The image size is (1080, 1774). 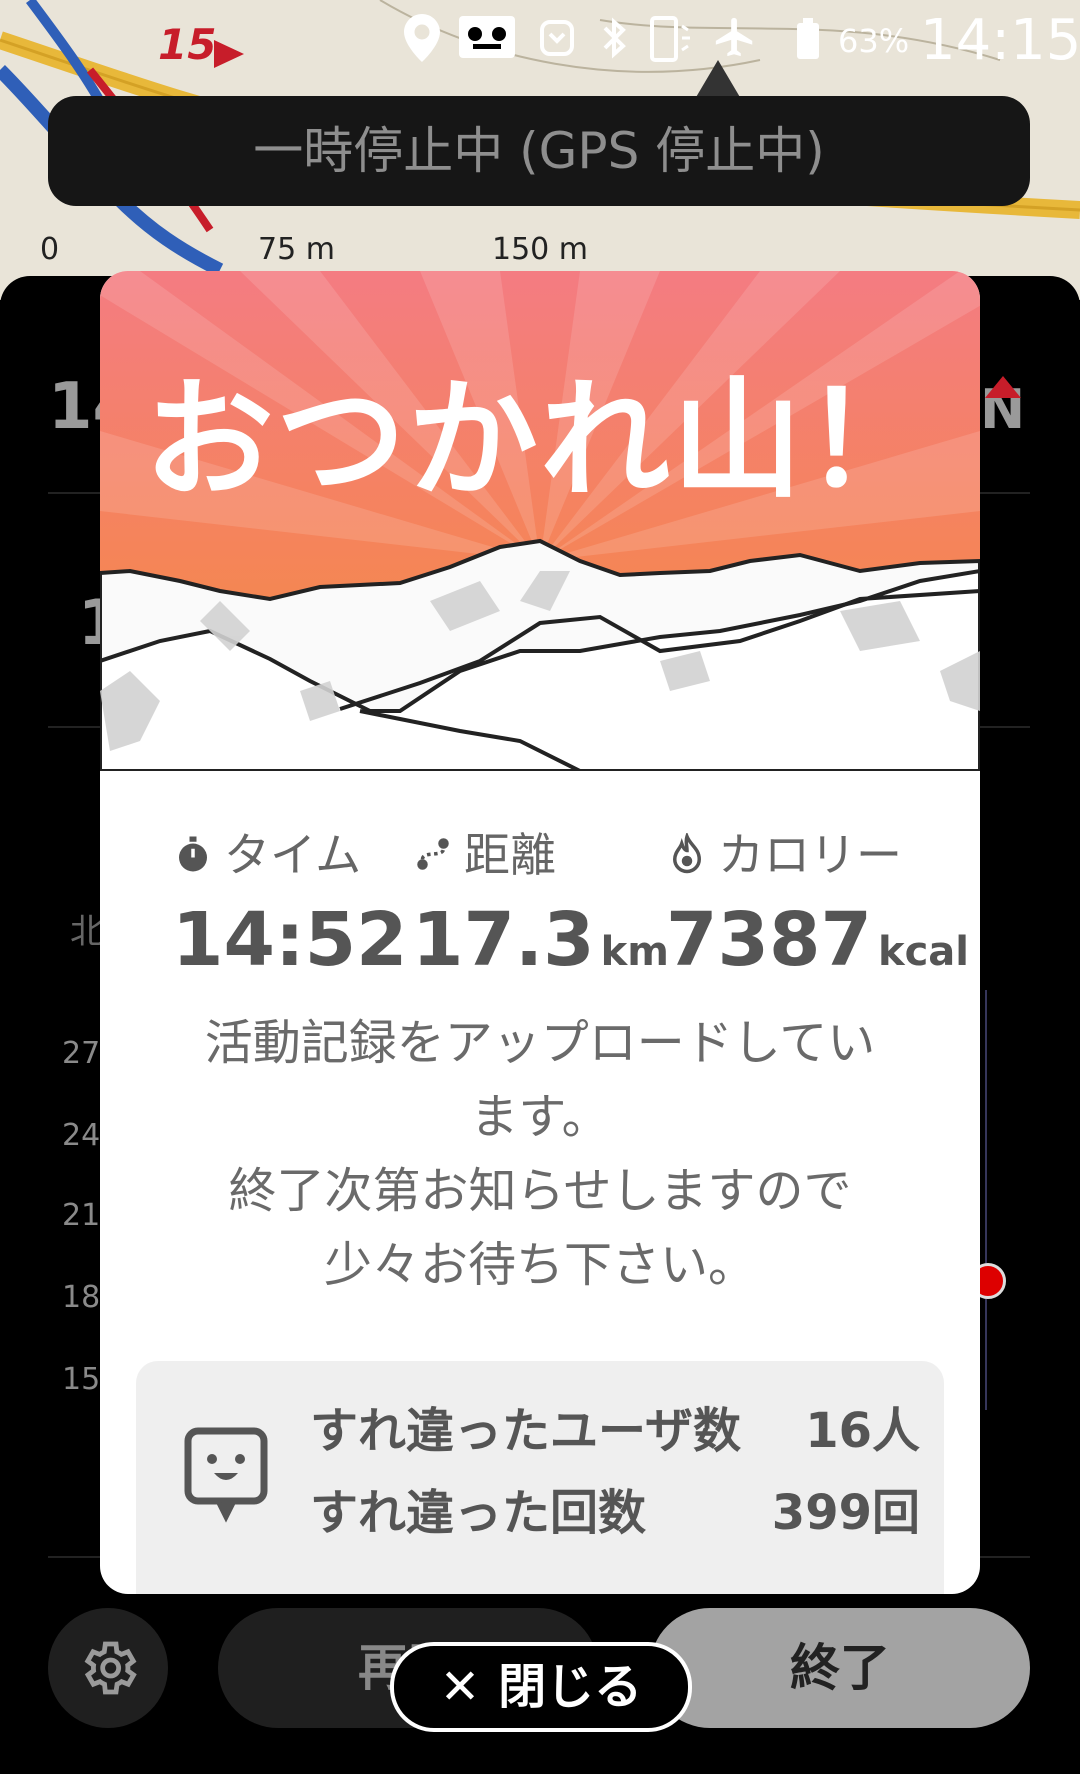 What do you see at coordinates (433, 853) in the screenshot?
I see `route-icon` at bounding box center [433, 853].